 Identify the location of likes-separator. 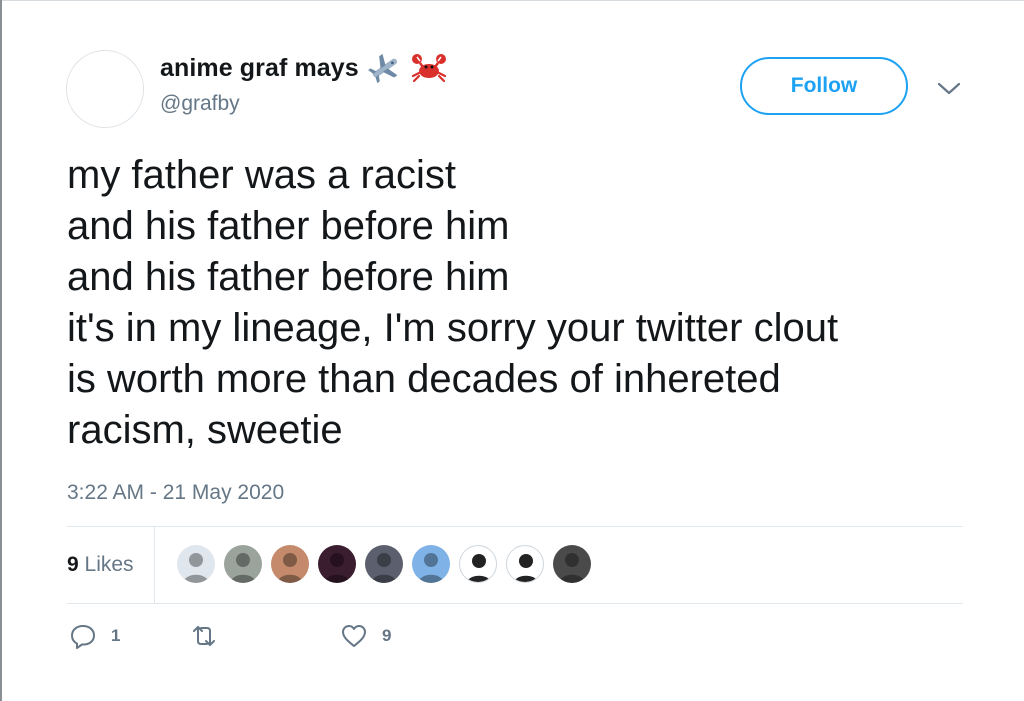
(154, 565).